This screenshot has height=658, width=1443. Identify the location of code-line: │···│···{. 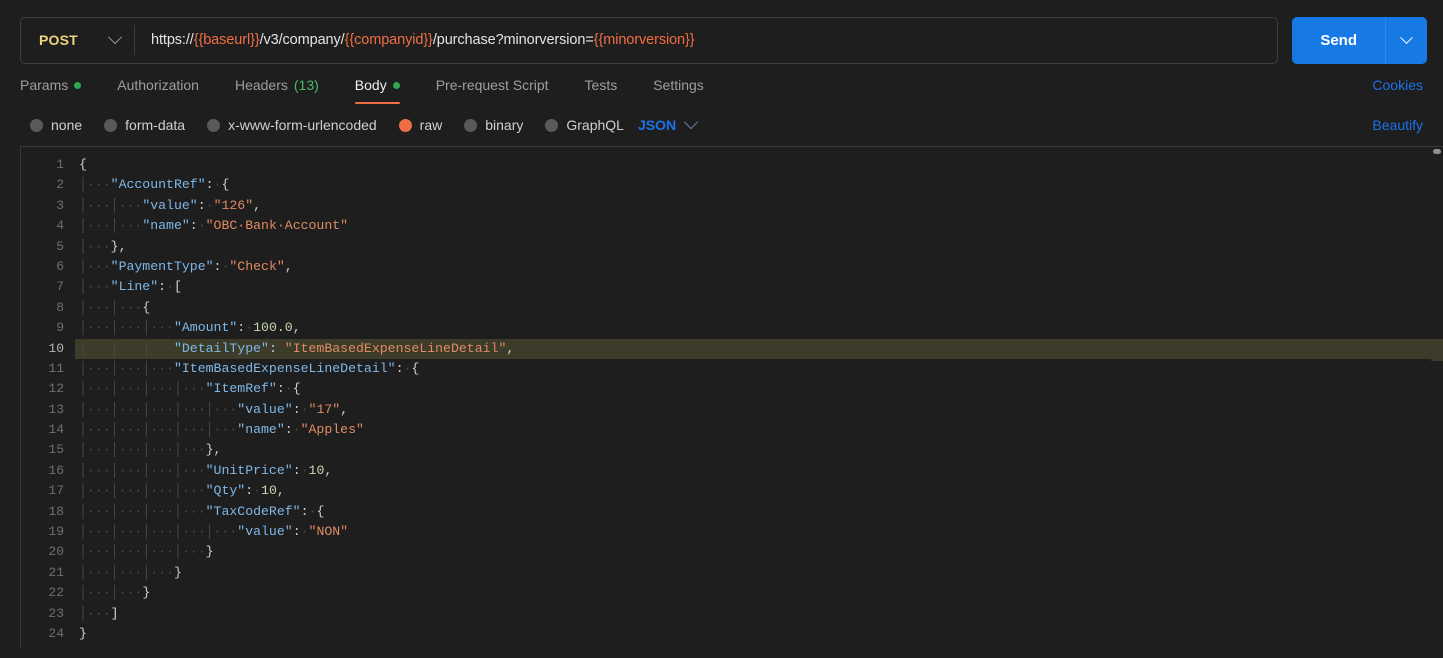
(759, 308).